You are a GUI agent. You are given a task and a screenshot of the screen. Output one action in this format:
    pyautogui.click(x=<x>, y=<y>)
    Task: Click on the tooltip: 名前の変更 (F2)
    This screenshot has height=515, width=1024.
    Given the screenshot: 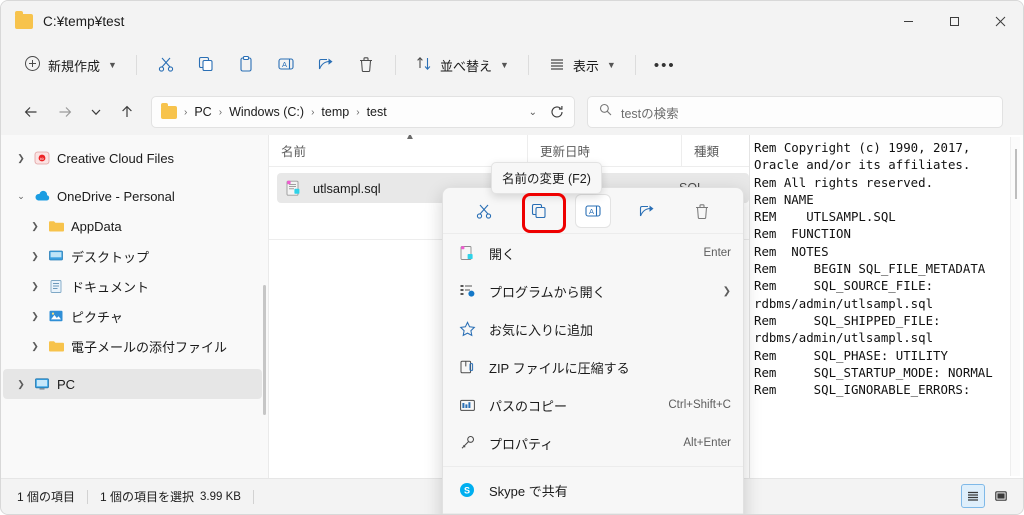 What is the action you would take?
    pyautogui.click(x=546, y=178)
    